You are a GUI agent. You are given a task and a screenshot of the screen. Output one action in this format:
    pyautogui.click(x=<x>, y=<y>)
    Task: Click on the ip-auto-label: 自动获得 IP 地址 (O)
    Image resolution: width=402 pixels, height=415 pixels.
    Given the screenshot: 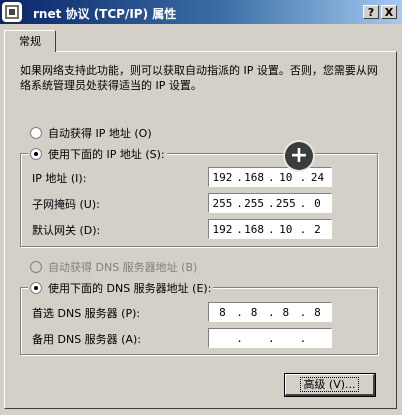 What is the action you would take?
    pyautogui.click(x=100, y=133)
    